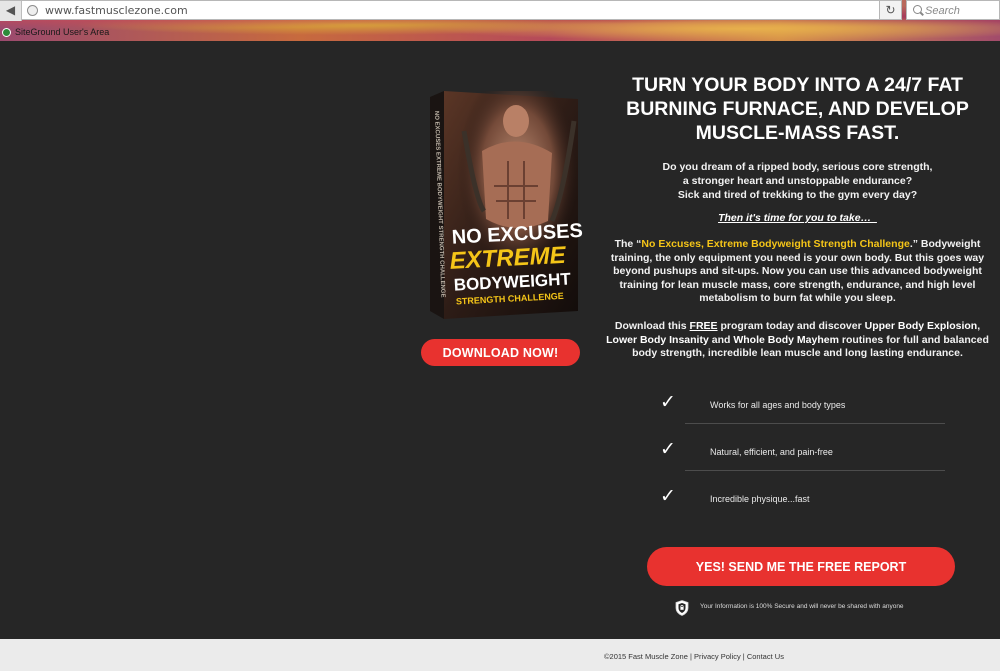  Describe the element at coordinates (765, 656) in the screenshot. I see `contact-us-link: Contact Us` at that location.